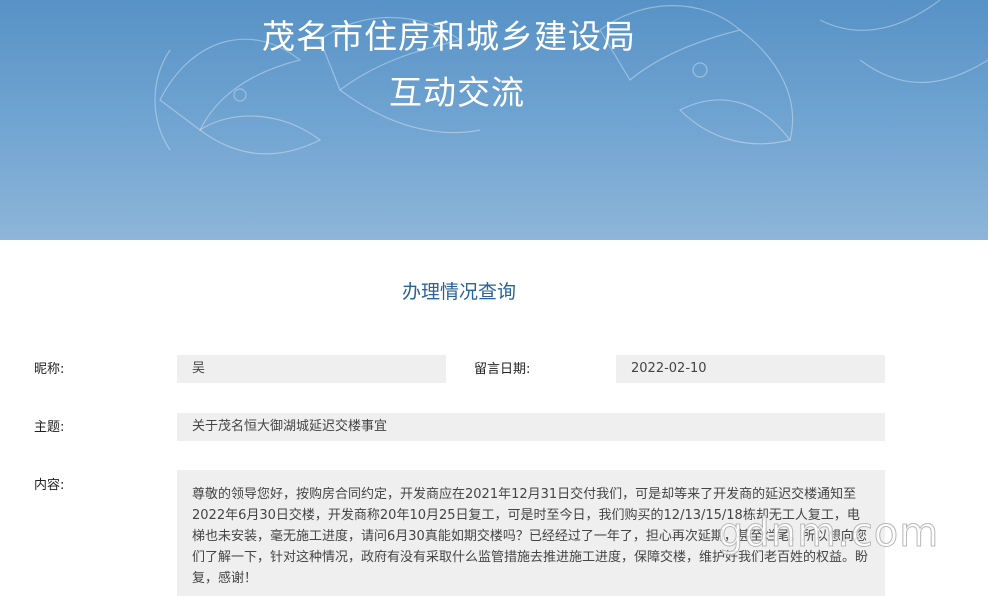 The width and height of the screenshot is (988, 596). What do you see at coordinates (458, 292) in the screenshot?
I see `section-title: 办理情况查询` at bounding box center [458, 292].